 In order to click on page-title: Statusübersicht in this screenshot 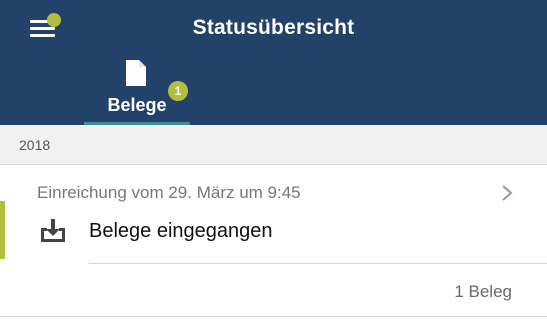, I will do `click(273, 27)`.